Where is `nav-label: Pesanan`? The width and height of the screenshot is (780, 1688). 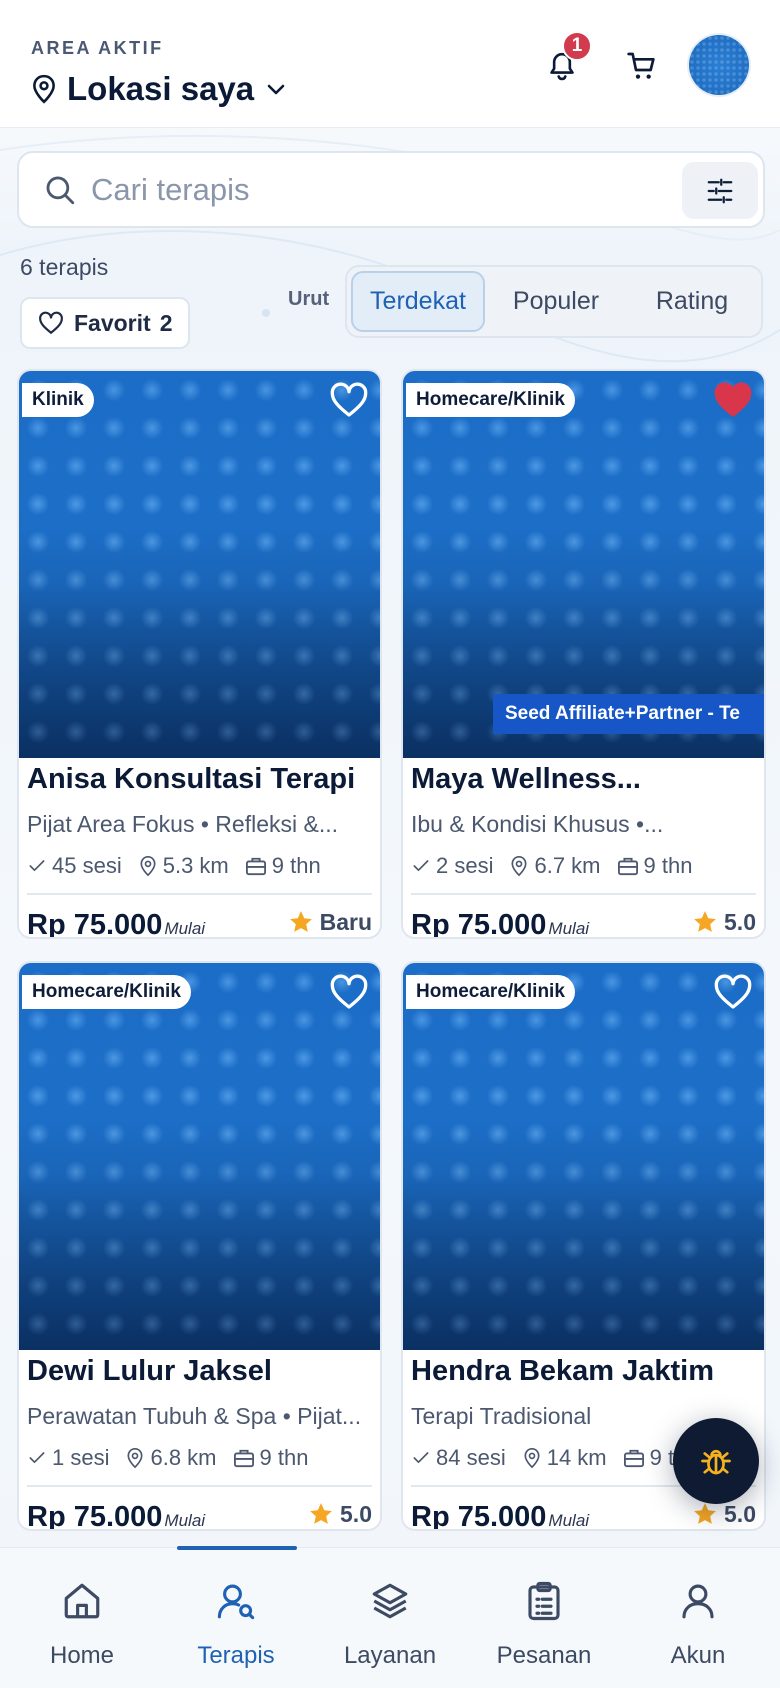 nav-label: Pesanan is located at coordinates (544, 1655).